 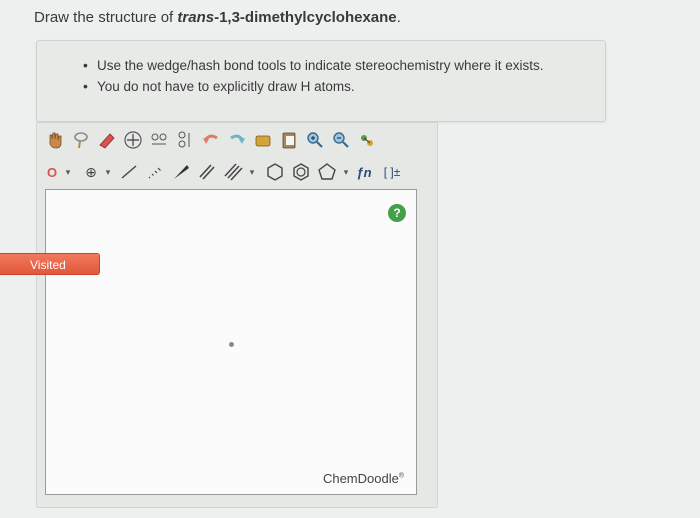 I want to click on brand-mark: ®, so click(x=401, y=476).